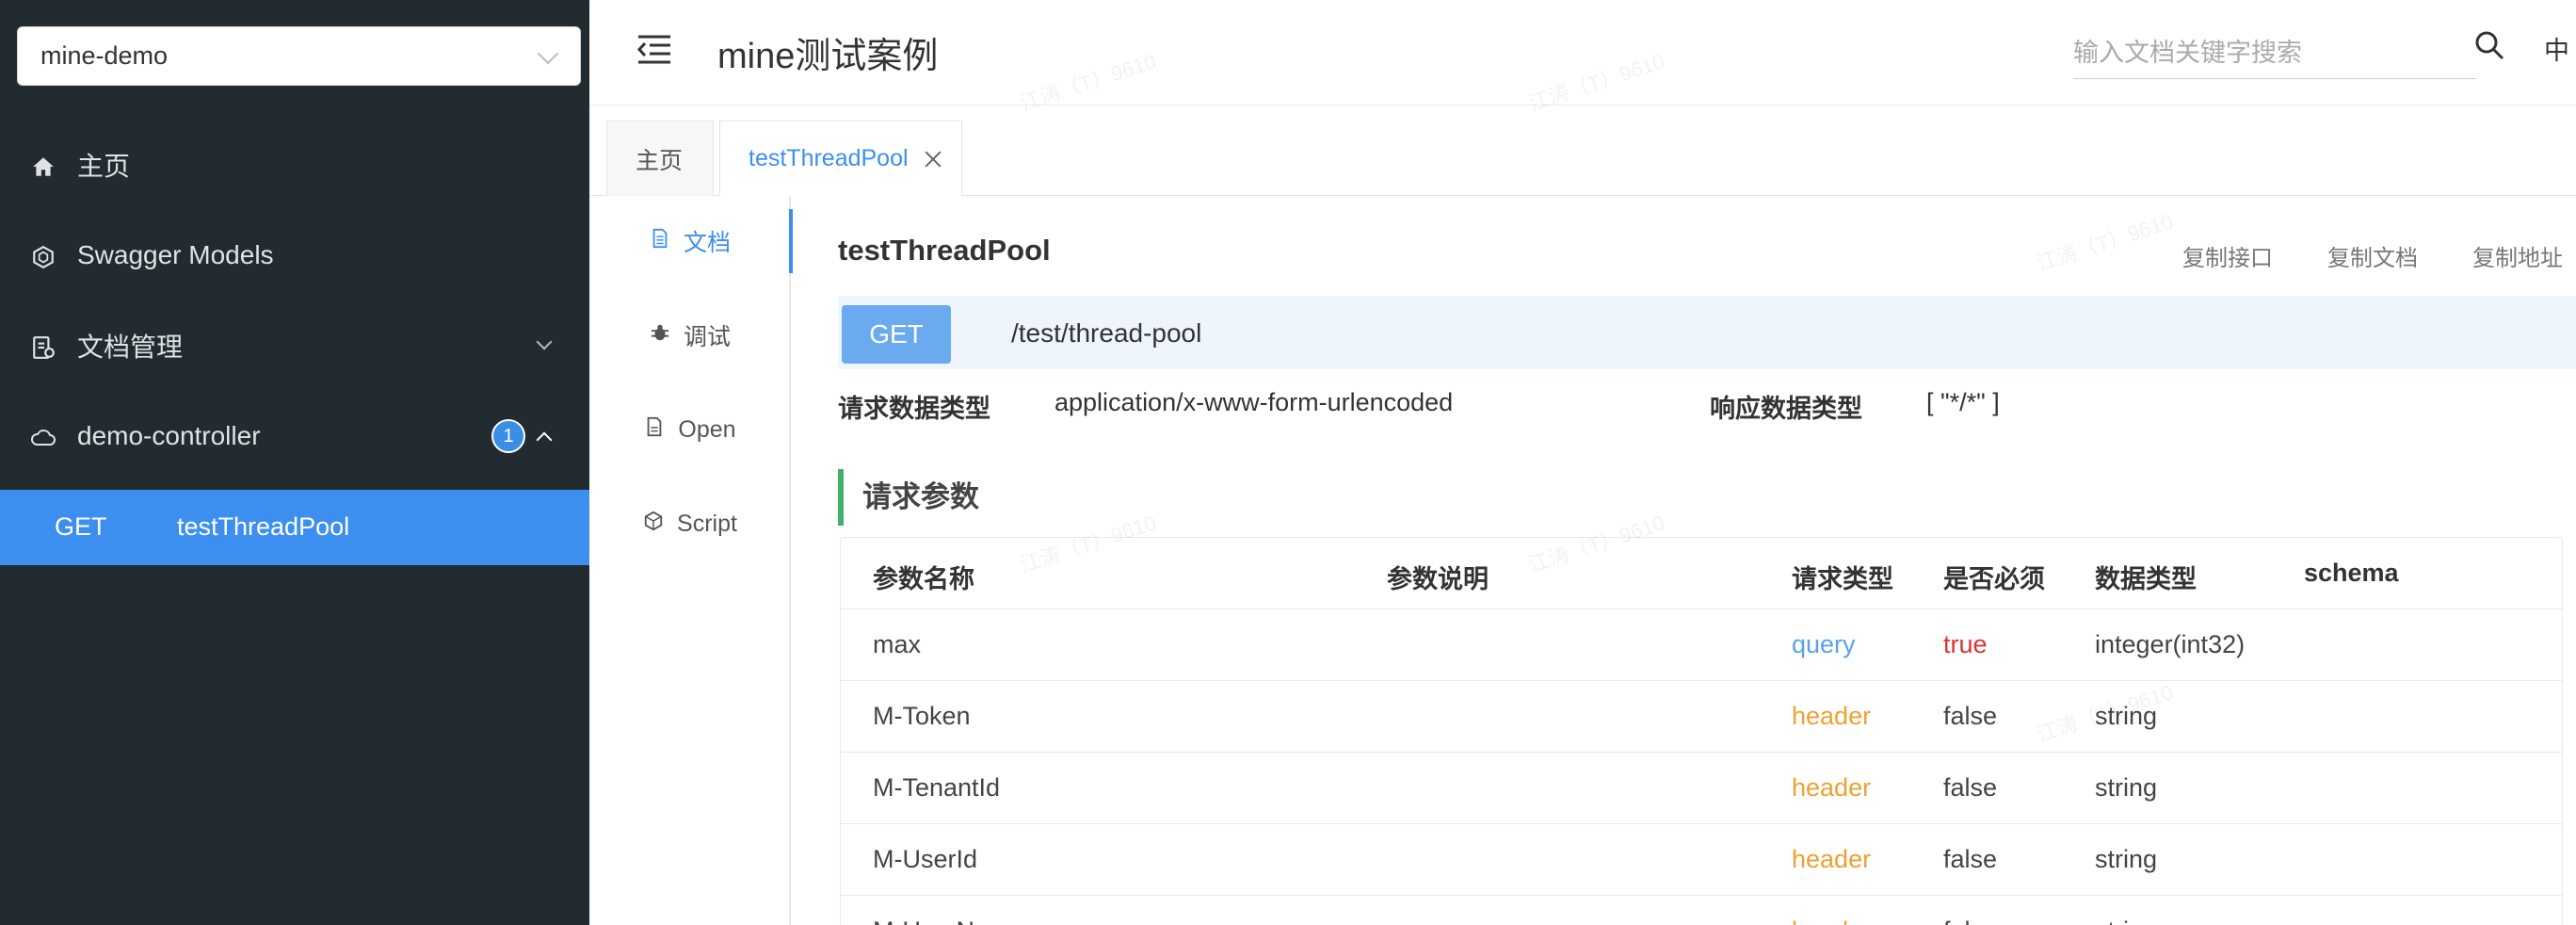 Image resolution: width=2576 pixels, height=925 pixels. Describe the element at coordinates (897, 644) in the screenshot. I see `param-name: max` at that location.